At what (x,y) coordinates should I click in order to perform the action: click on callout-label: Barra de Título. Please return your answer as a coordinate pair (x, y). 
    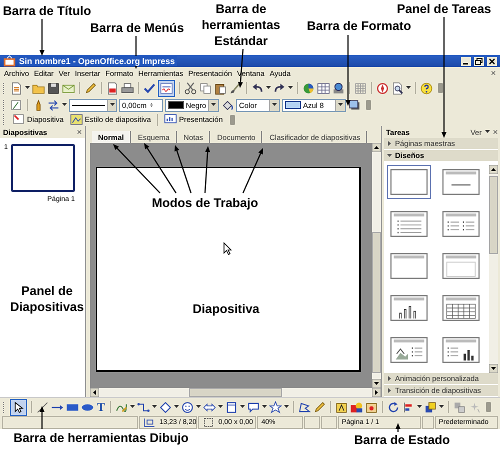
    Looking at the image, I should click on (47, 11).